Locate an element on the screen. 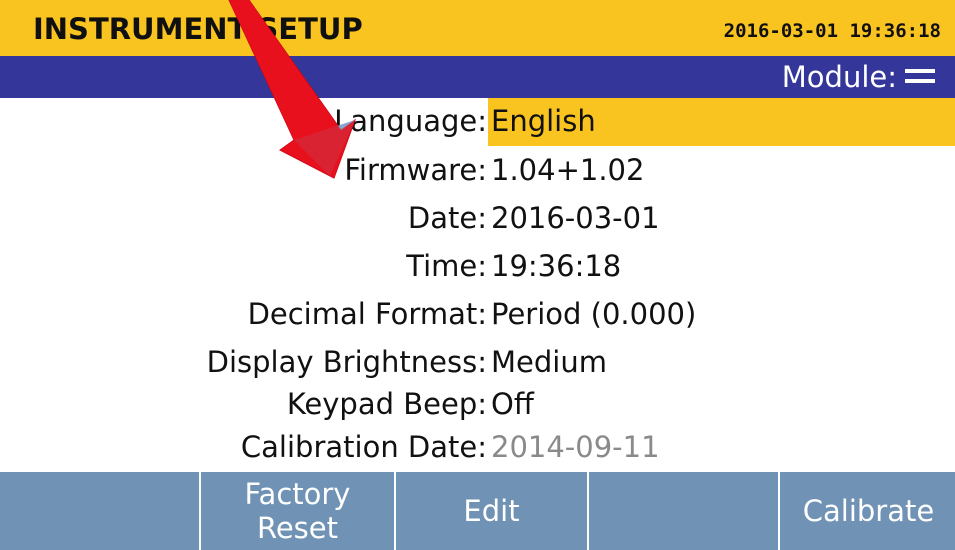  setting-row-date: Date: 2016-03-01 is located at coordinates (477, 219).